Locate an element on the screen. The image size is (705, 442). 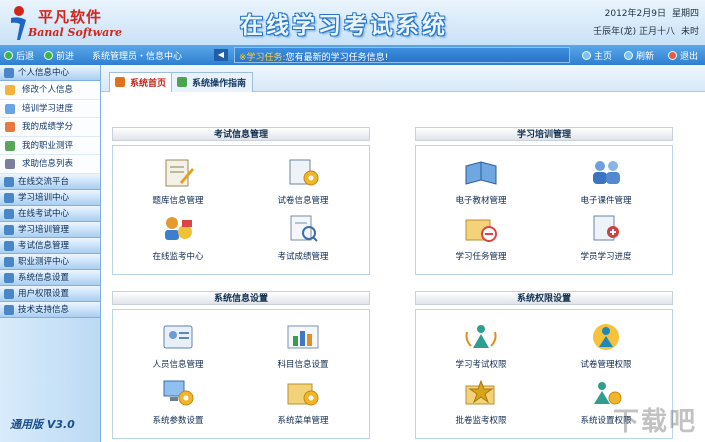
home-button: 主页 is located at coordinates (597, 55).